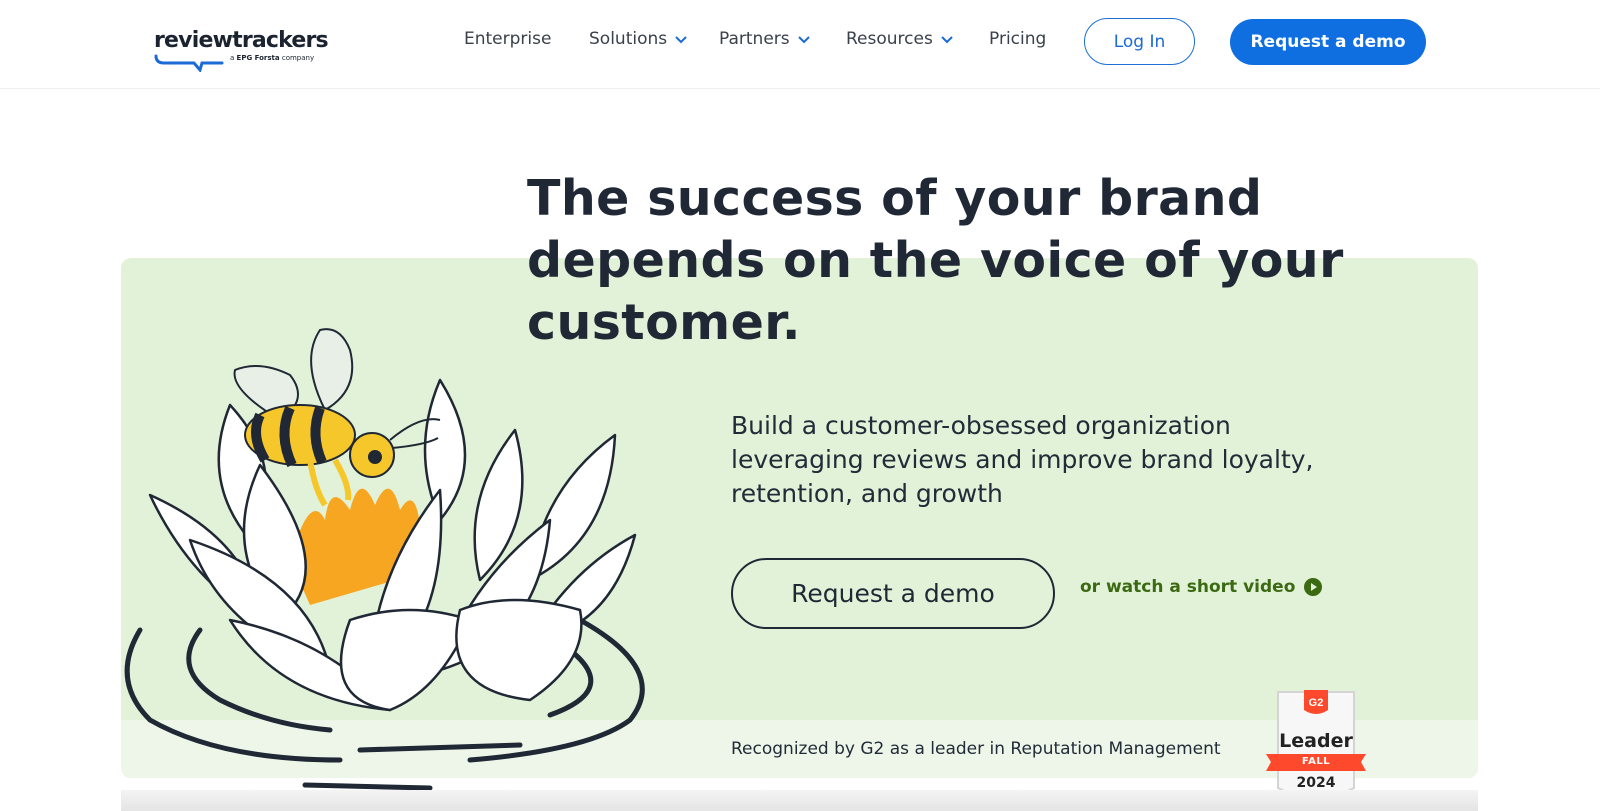  What do you see at coordinates (272, 58) in the screenshot?
I see `logo-tagline: a EPG Forsta company` at bounding box center [272, 58].